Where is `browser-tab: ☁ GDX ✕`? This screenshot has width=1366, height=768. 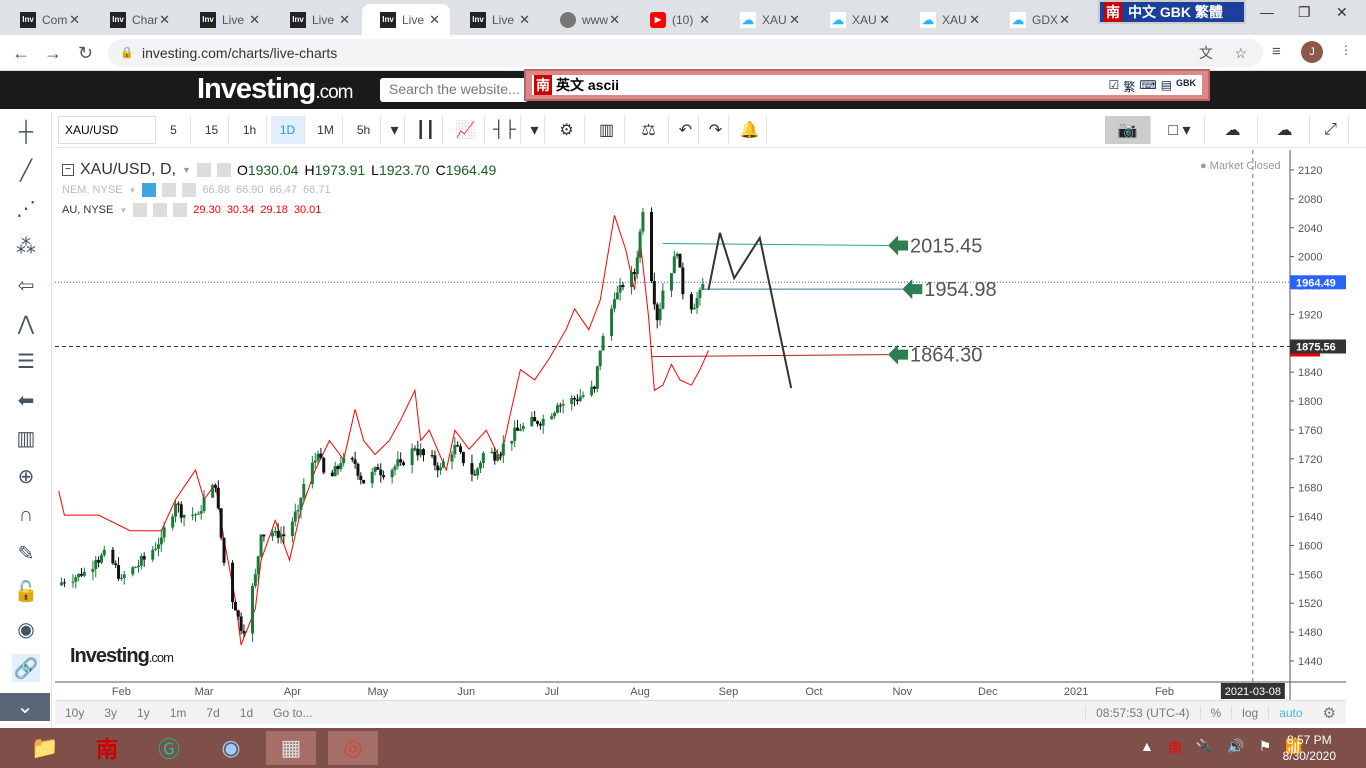
browser-tab: ☁ GDX ✕ is located at coordinates (1036, 19).